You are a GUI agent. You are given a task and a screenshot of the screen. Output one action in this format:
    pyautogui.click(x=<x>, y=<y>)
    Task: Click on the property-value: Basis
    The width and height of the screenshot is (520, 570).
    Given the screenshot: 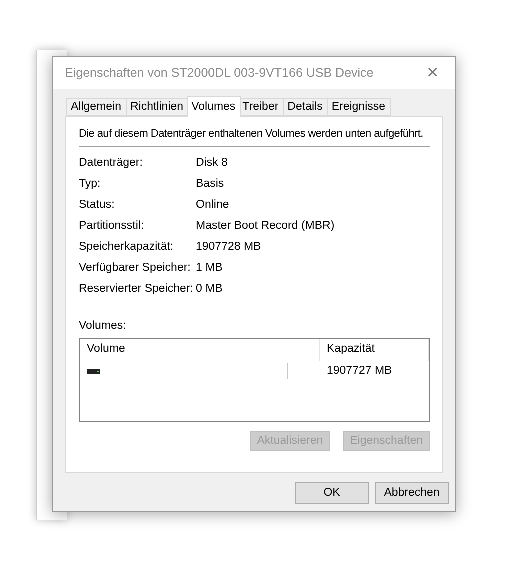 What is the action you would take?
    pyautogui.click(x=211, y=184)
    